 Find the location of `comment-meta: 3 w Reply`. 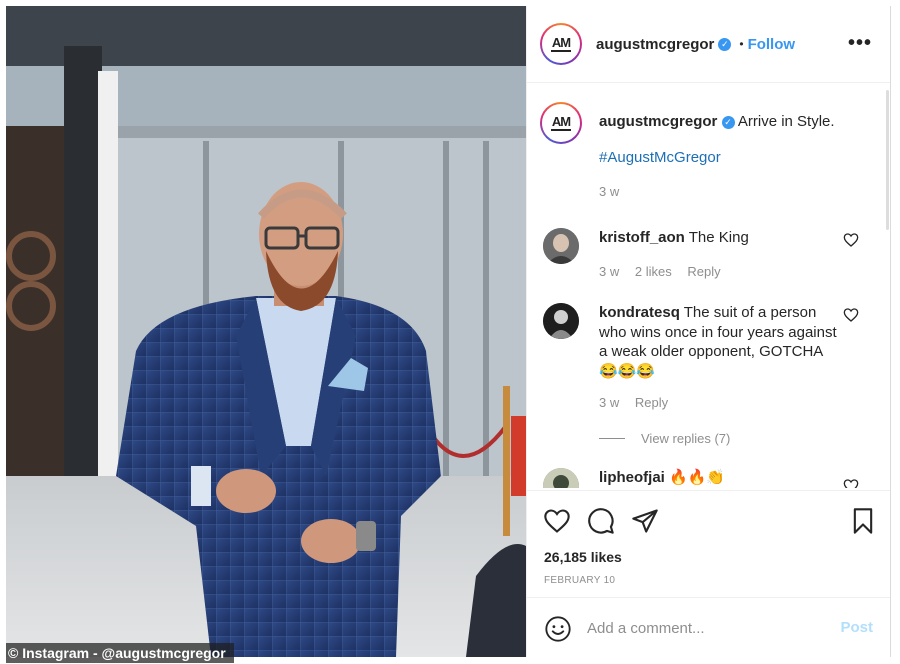

comment-meta: 3 w Reply is located at coordinates (639, 402).